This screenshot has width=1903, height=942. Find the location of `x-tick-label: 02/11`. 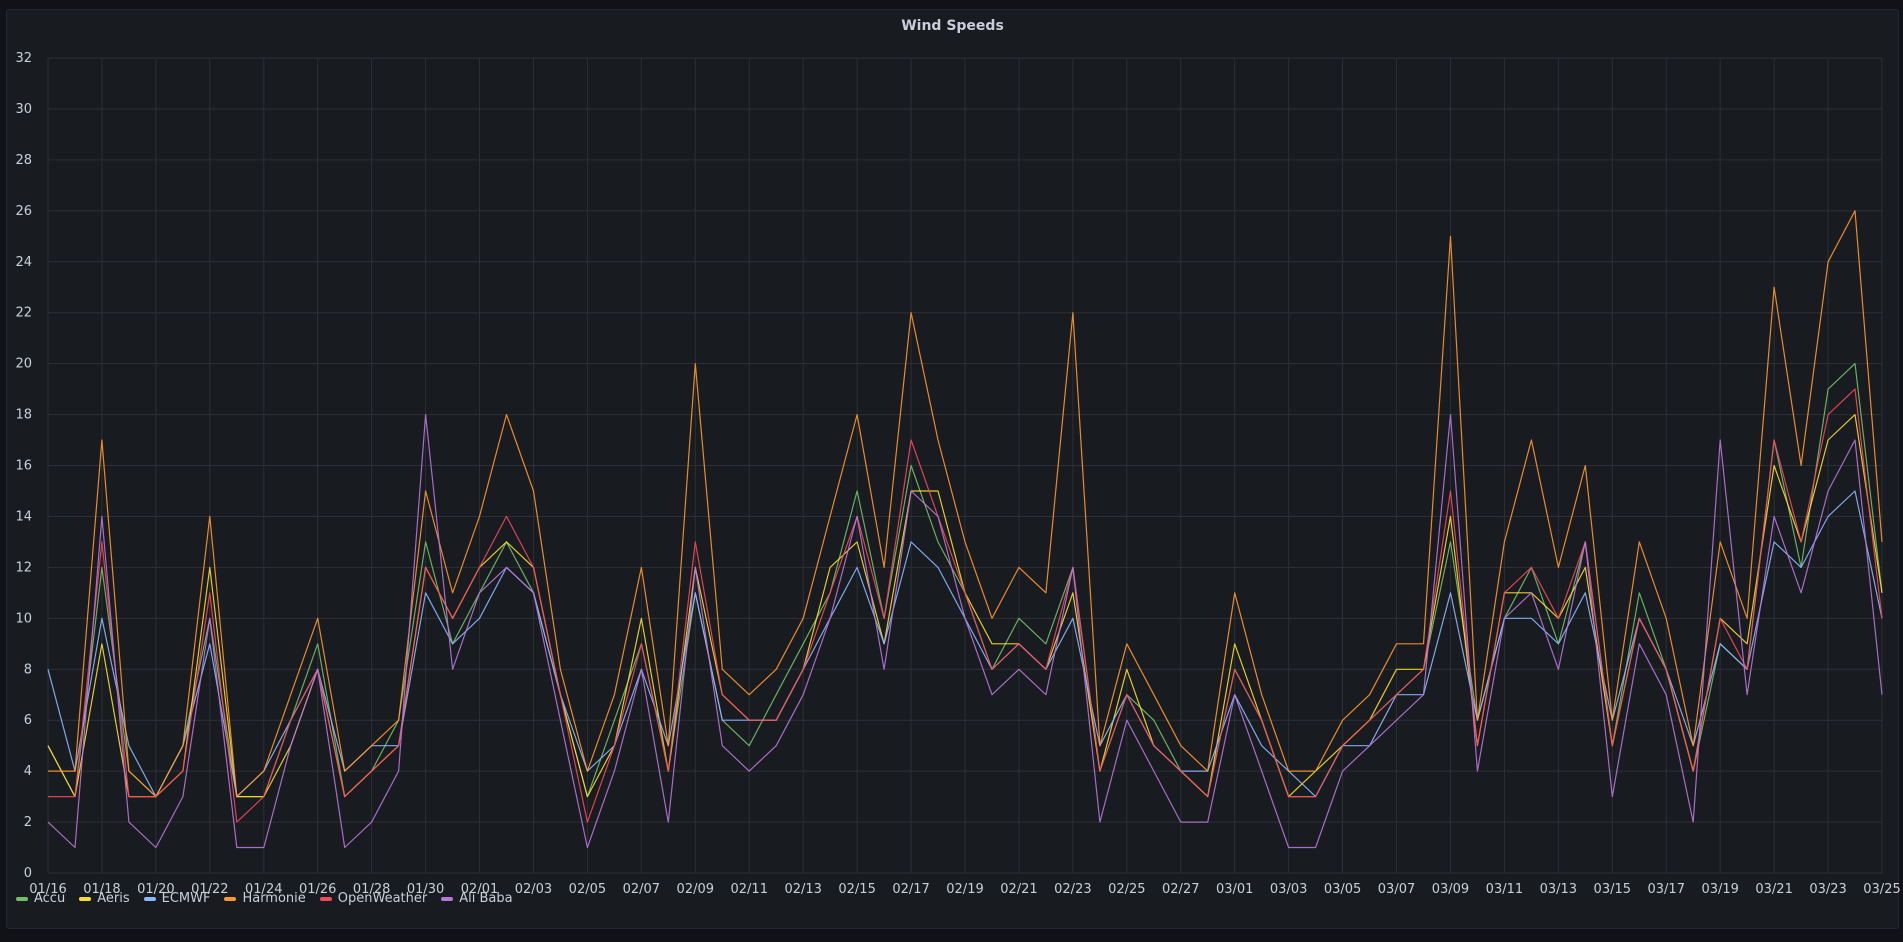

x-tick-label: 02/11 is located at coordinates (749, 889).